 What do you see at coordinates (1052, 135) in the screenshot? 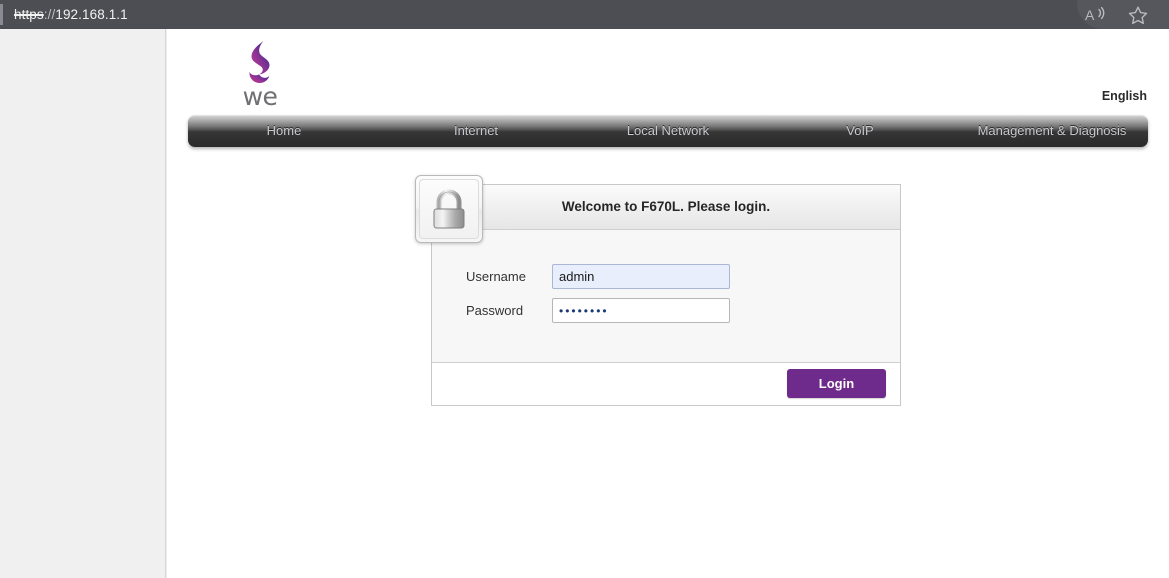
I see `nav-item-management-diagnosis: Management & Diagnosis` at bounding box center [1052, 135].